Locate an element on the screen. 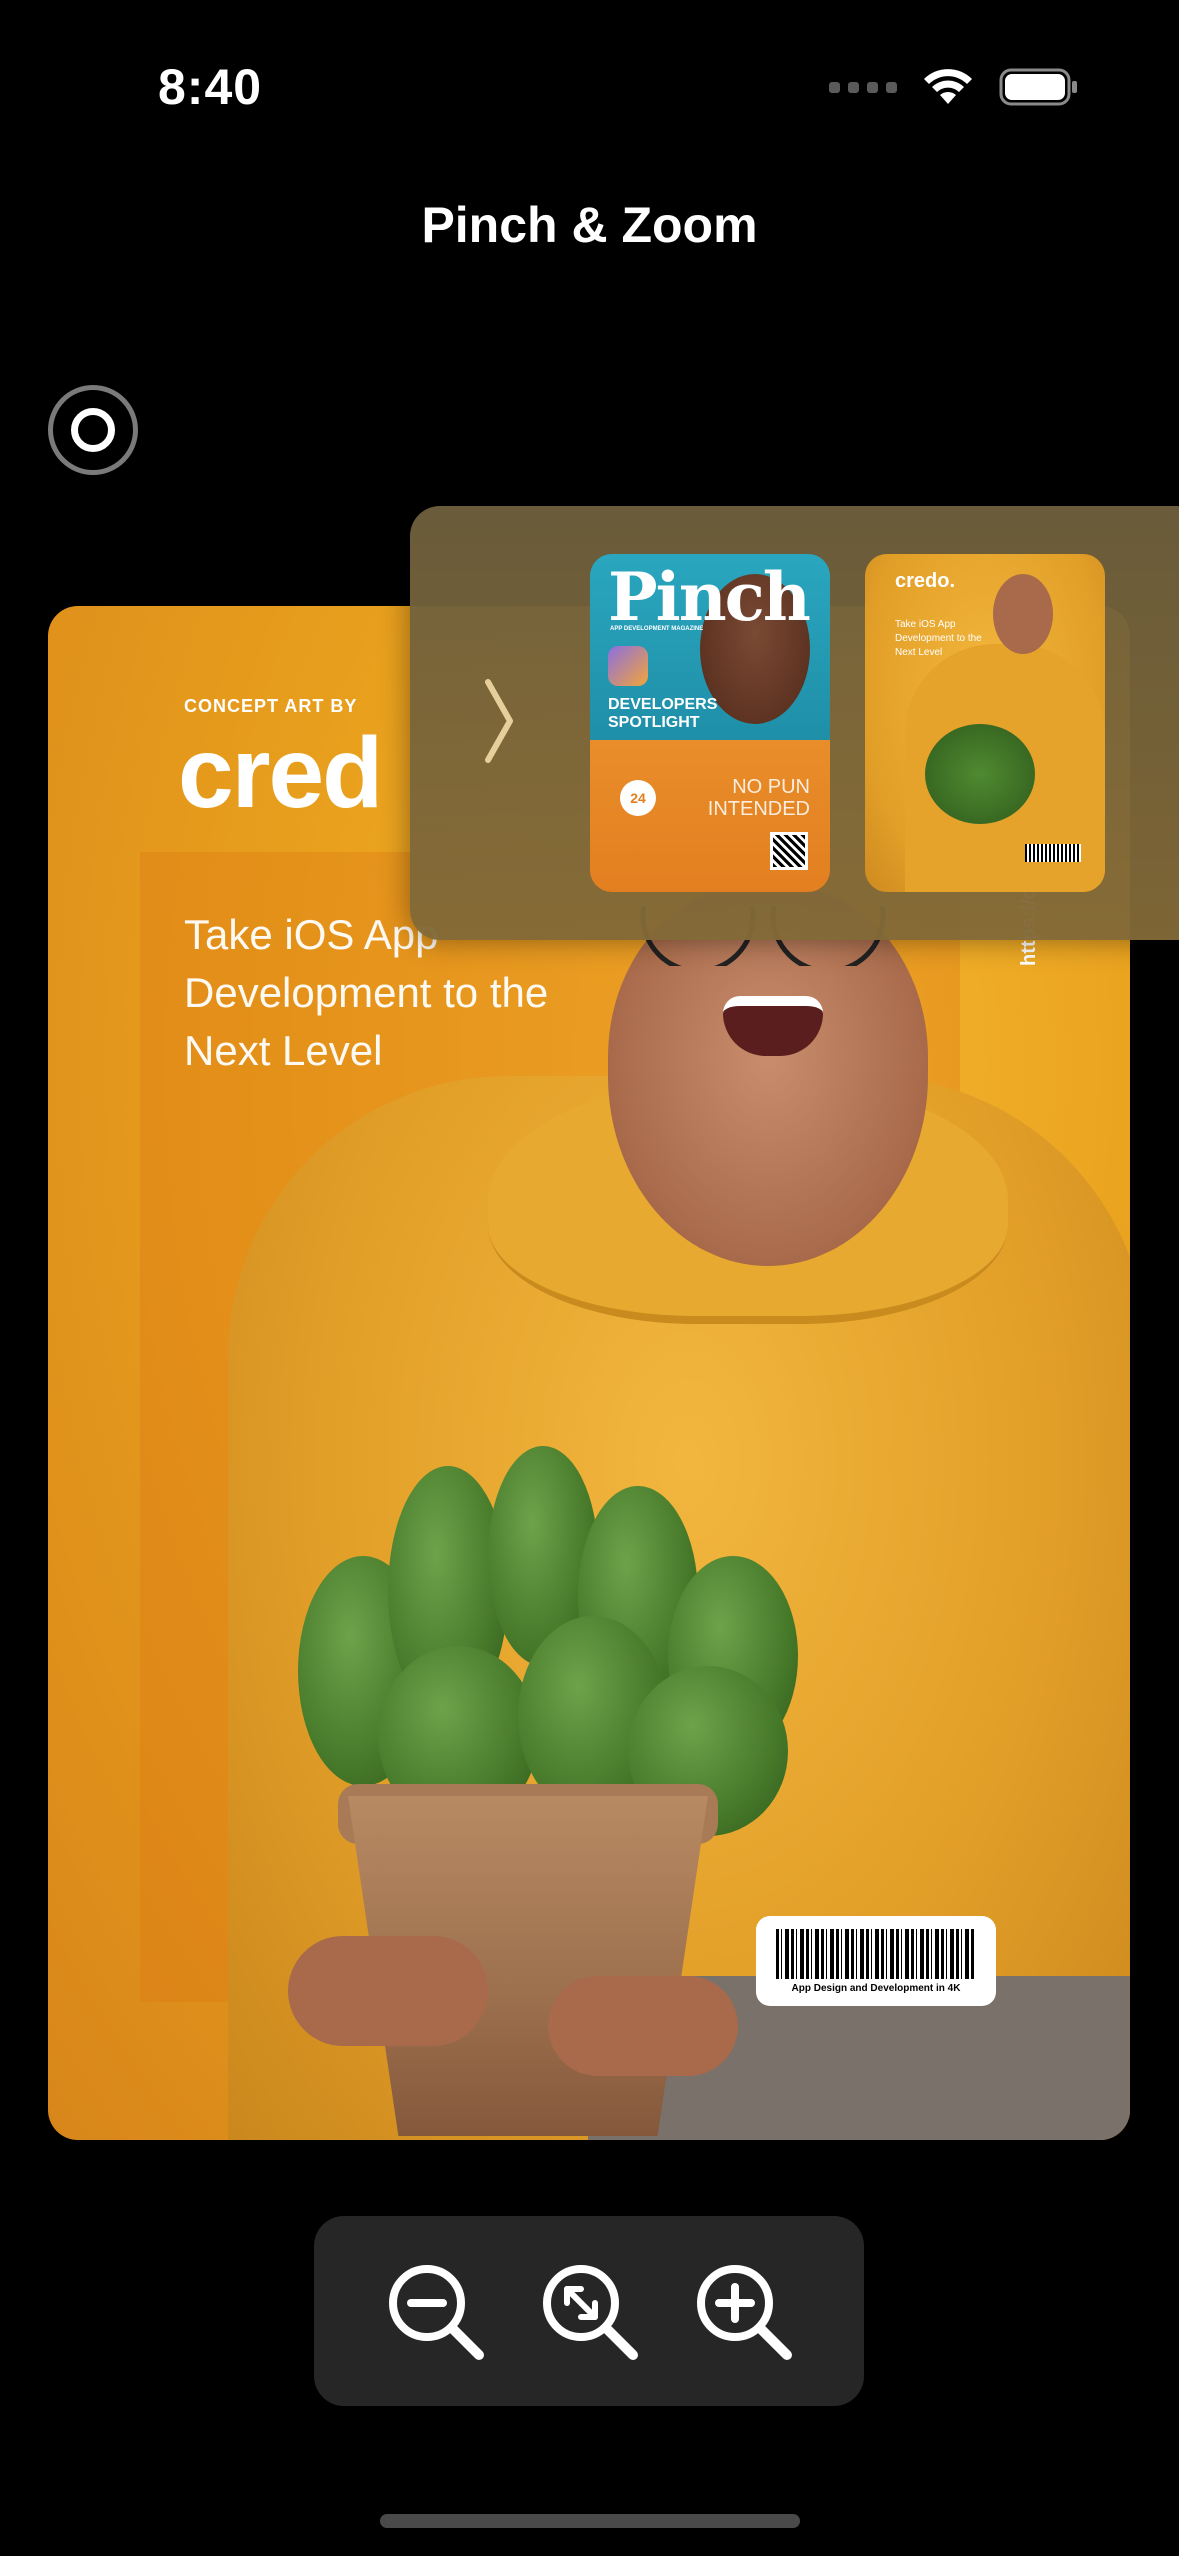 The height and width of the screenshot is (2556, 1179). battery-icon is located at coordinates (1038, 87).